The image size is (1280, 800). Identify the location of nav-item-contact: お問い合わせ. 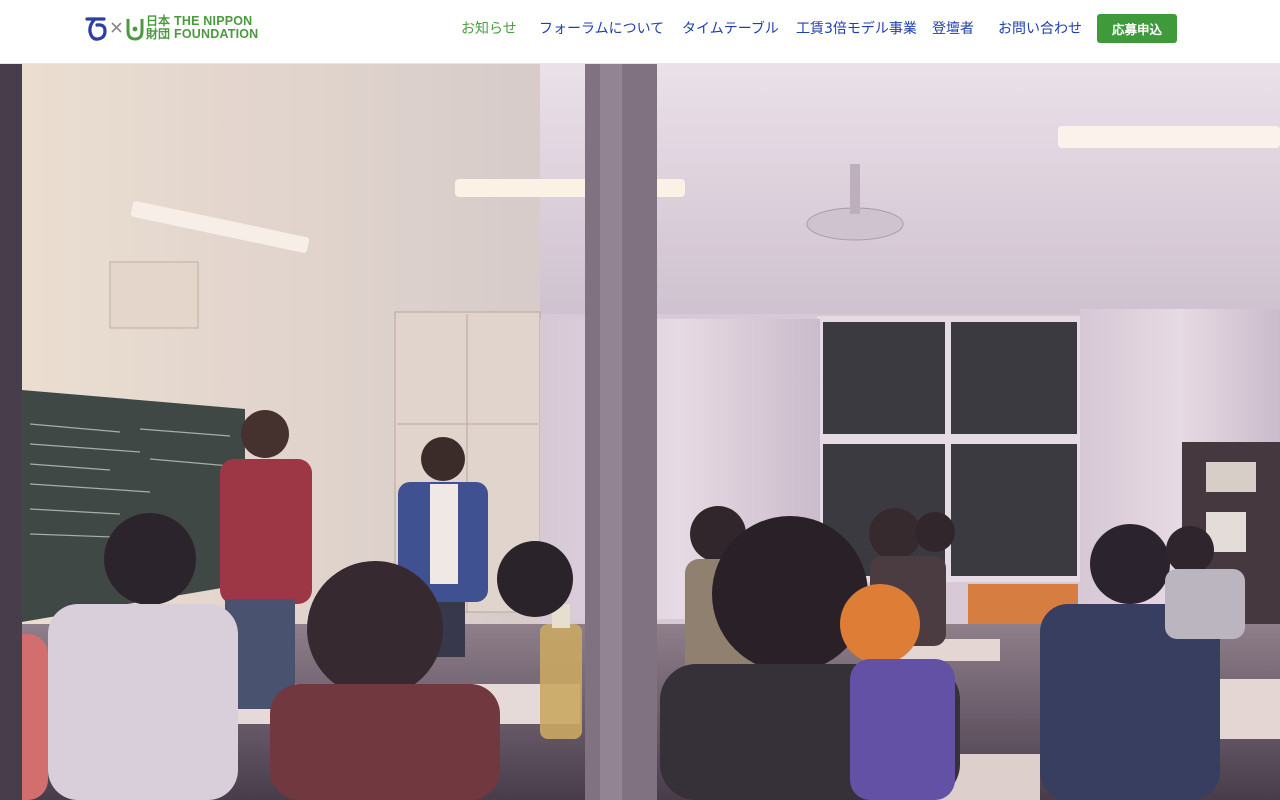
(1040, 29).